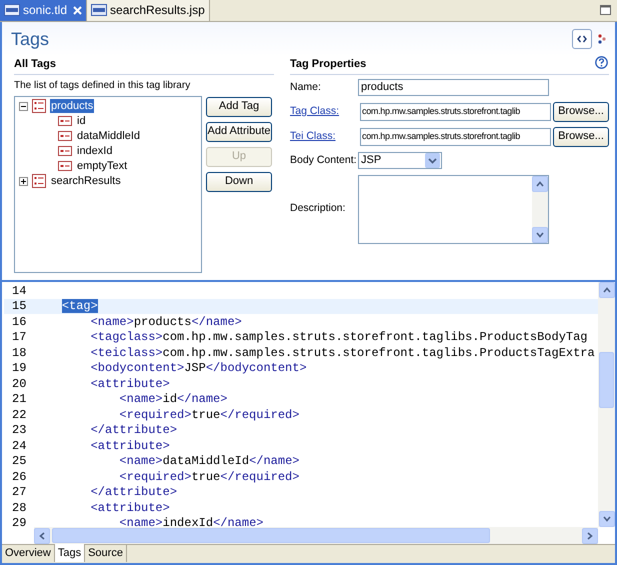 The image size is (617, 565). I want to click on line-number: 15, so click(19, 307).